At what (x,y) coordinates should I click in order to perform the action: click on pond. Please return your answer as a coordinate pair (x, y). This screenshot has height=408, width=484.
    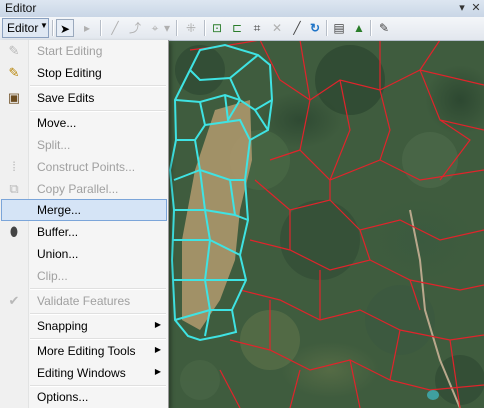
    Looking at the image, I should click on (433, 395).